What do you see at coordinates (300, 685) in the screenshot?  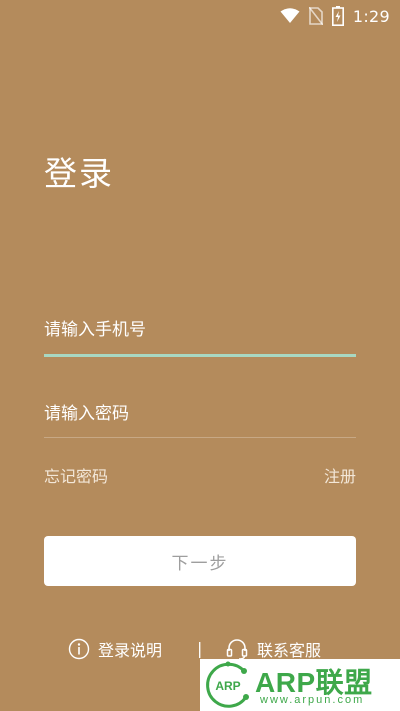 I see `watermark-logo: ARP ARP联盟 www.arpun.com` at bounding box center [300, 685].